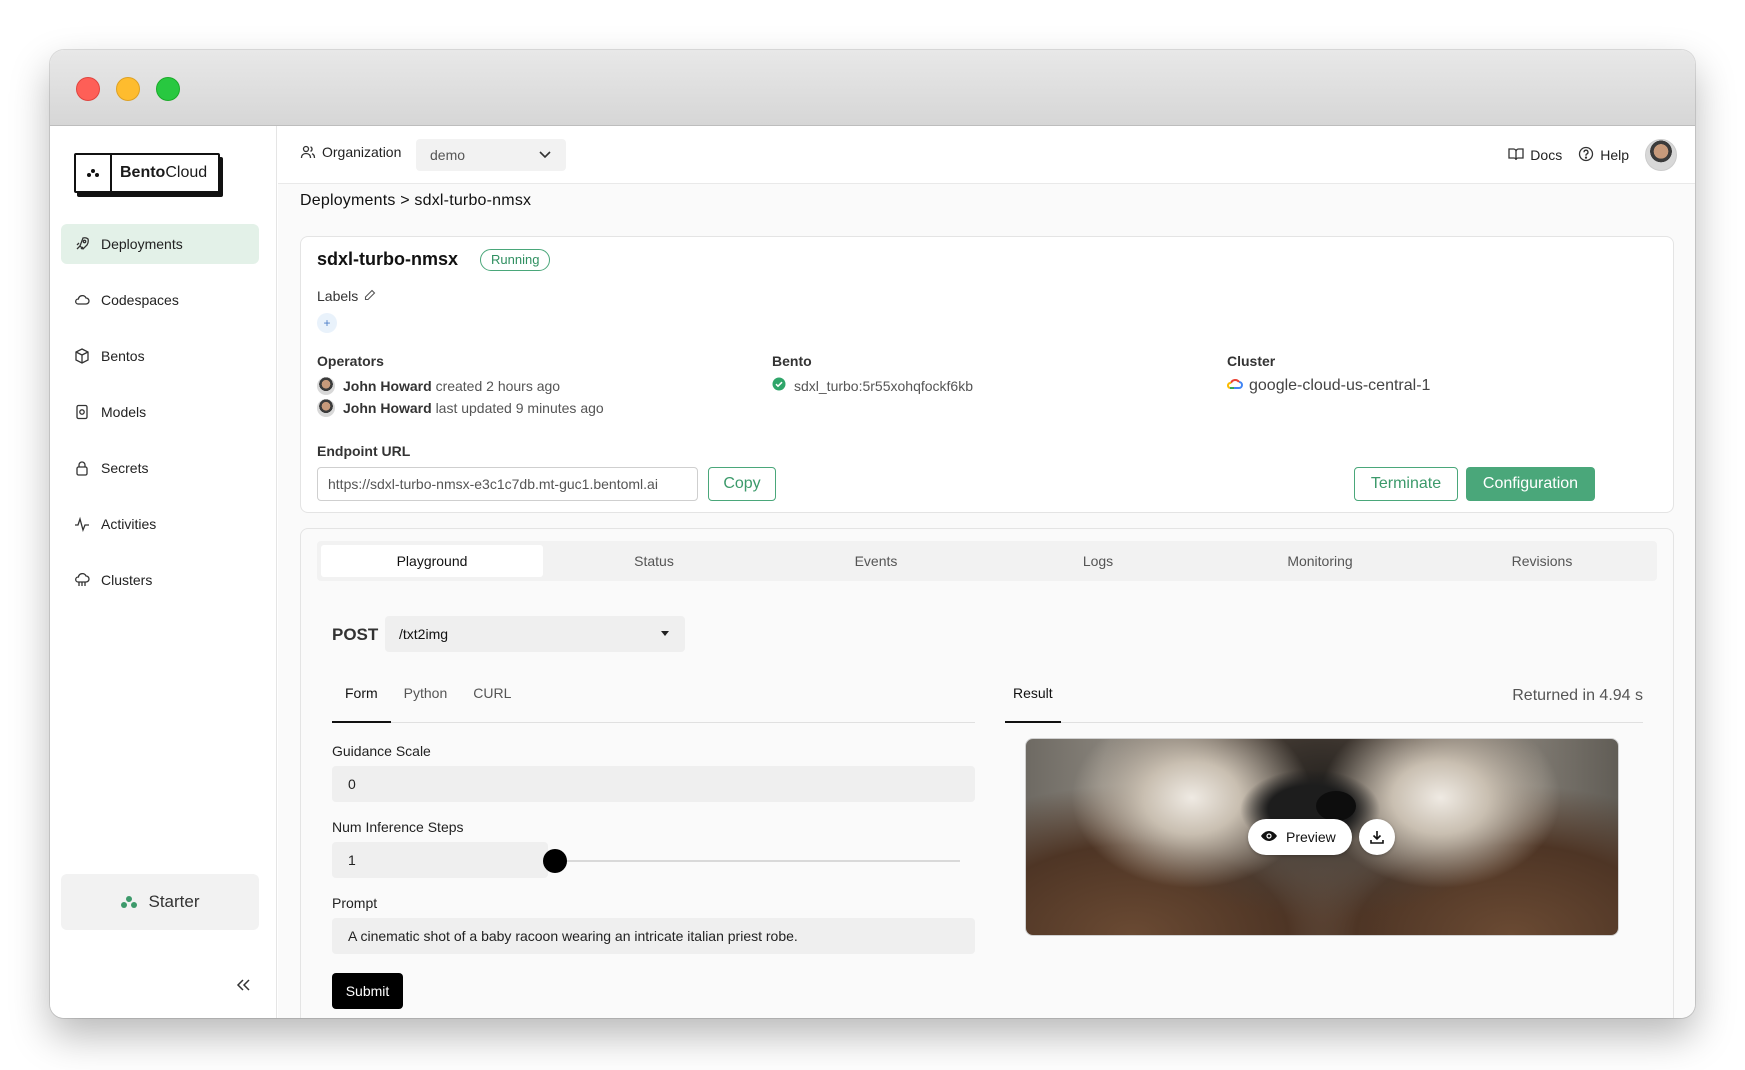 Image resolution: width=1745 pixels, height=1070 pixels. I want to click on plan-starter-button: Starter, so click(160, 902).